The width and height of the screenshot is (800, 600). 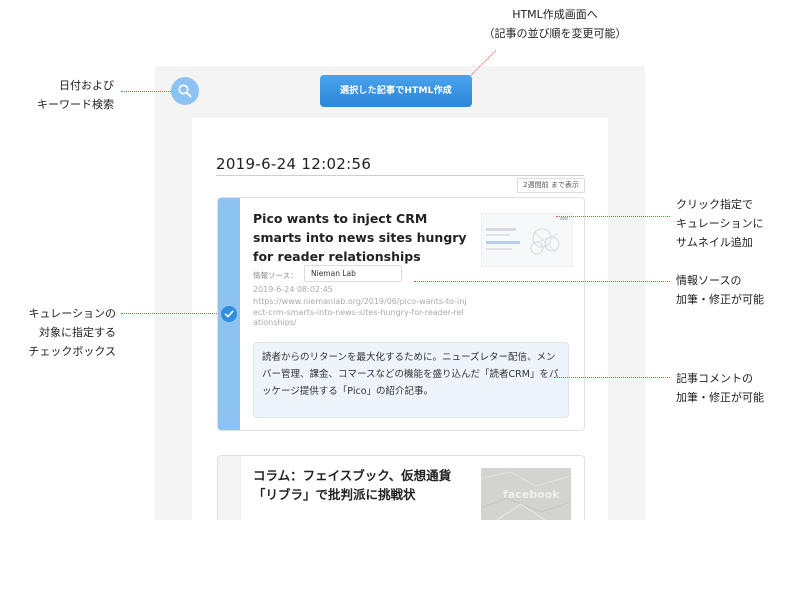 I want to click on create-html-button: 選択した記事でHTML作成, so click(x=396, y=91).